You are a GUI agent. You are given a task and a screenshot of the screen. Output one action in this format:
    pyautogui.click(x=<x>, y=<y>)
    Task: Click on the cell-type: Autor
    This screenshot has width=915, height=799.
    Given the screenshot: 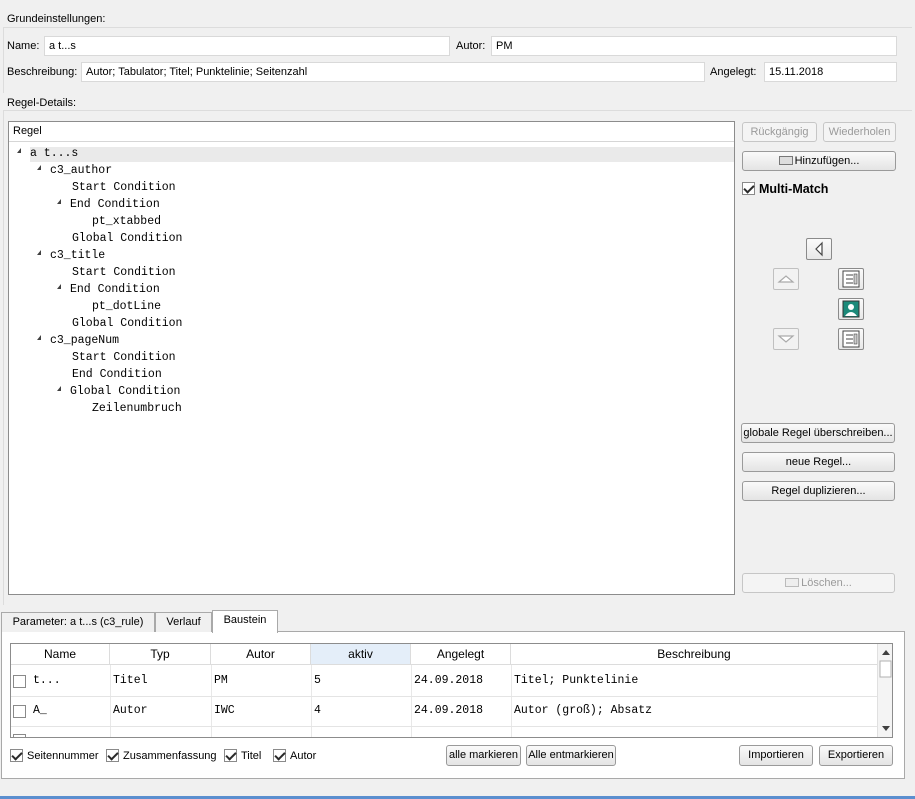 What is the action you would take?
    pyautogui.click(x=130, y=710)
    